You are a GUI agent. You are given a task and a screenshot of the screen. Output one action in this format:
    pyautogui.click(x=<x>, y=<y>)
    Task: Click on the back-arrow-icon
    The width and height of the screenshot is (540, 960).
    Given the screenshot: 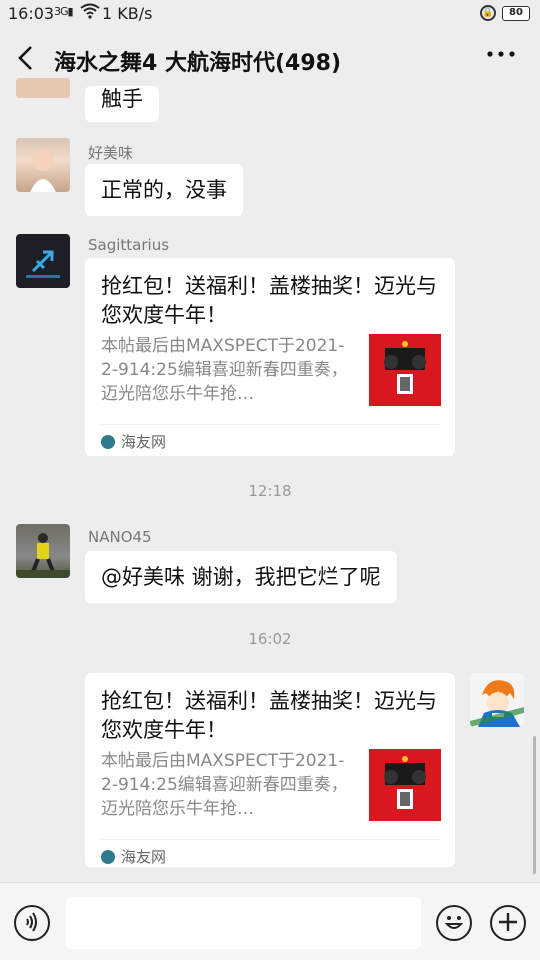 What is the action you would take?
    pyautogui.click(x=27, y=59)
    